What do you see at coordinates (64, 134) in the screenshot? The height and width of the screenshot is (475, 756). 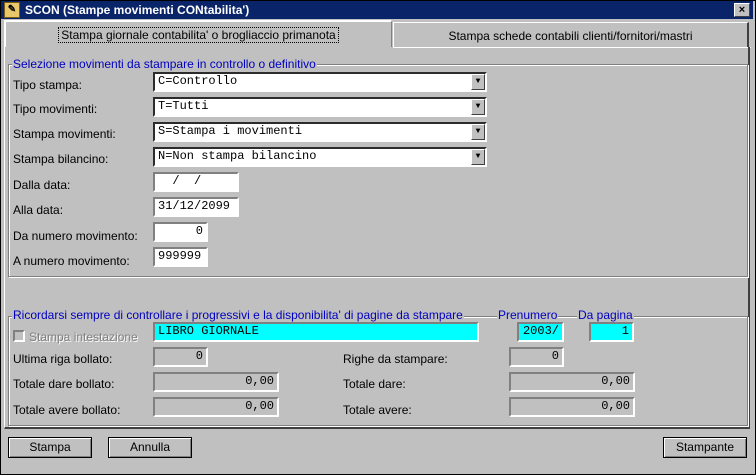 I see `stampa-movimenti-label: Stampa movimenti:` at bounding box center [64, 134].